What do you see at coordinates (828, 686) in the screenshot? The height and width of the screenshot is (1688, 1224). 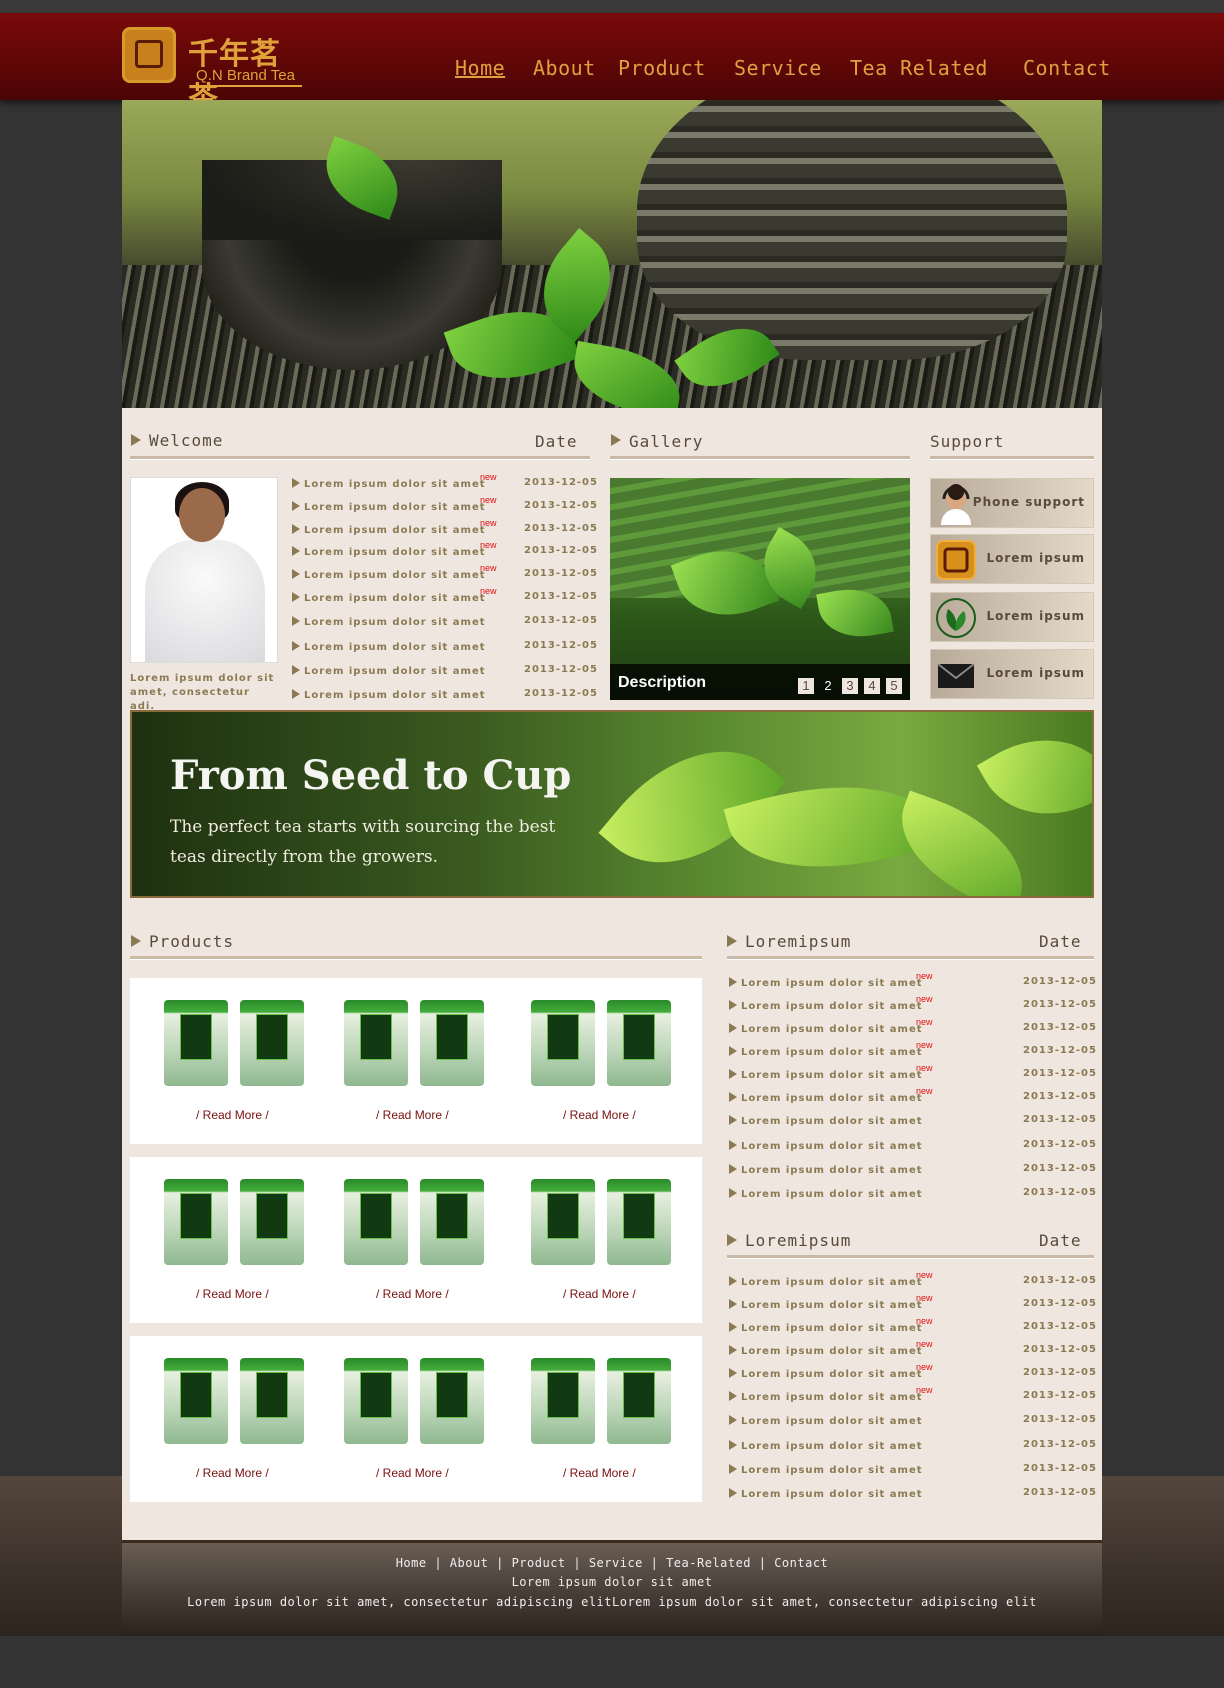 I see `gallery-page-2: 2` at bounding box center [828, 686].